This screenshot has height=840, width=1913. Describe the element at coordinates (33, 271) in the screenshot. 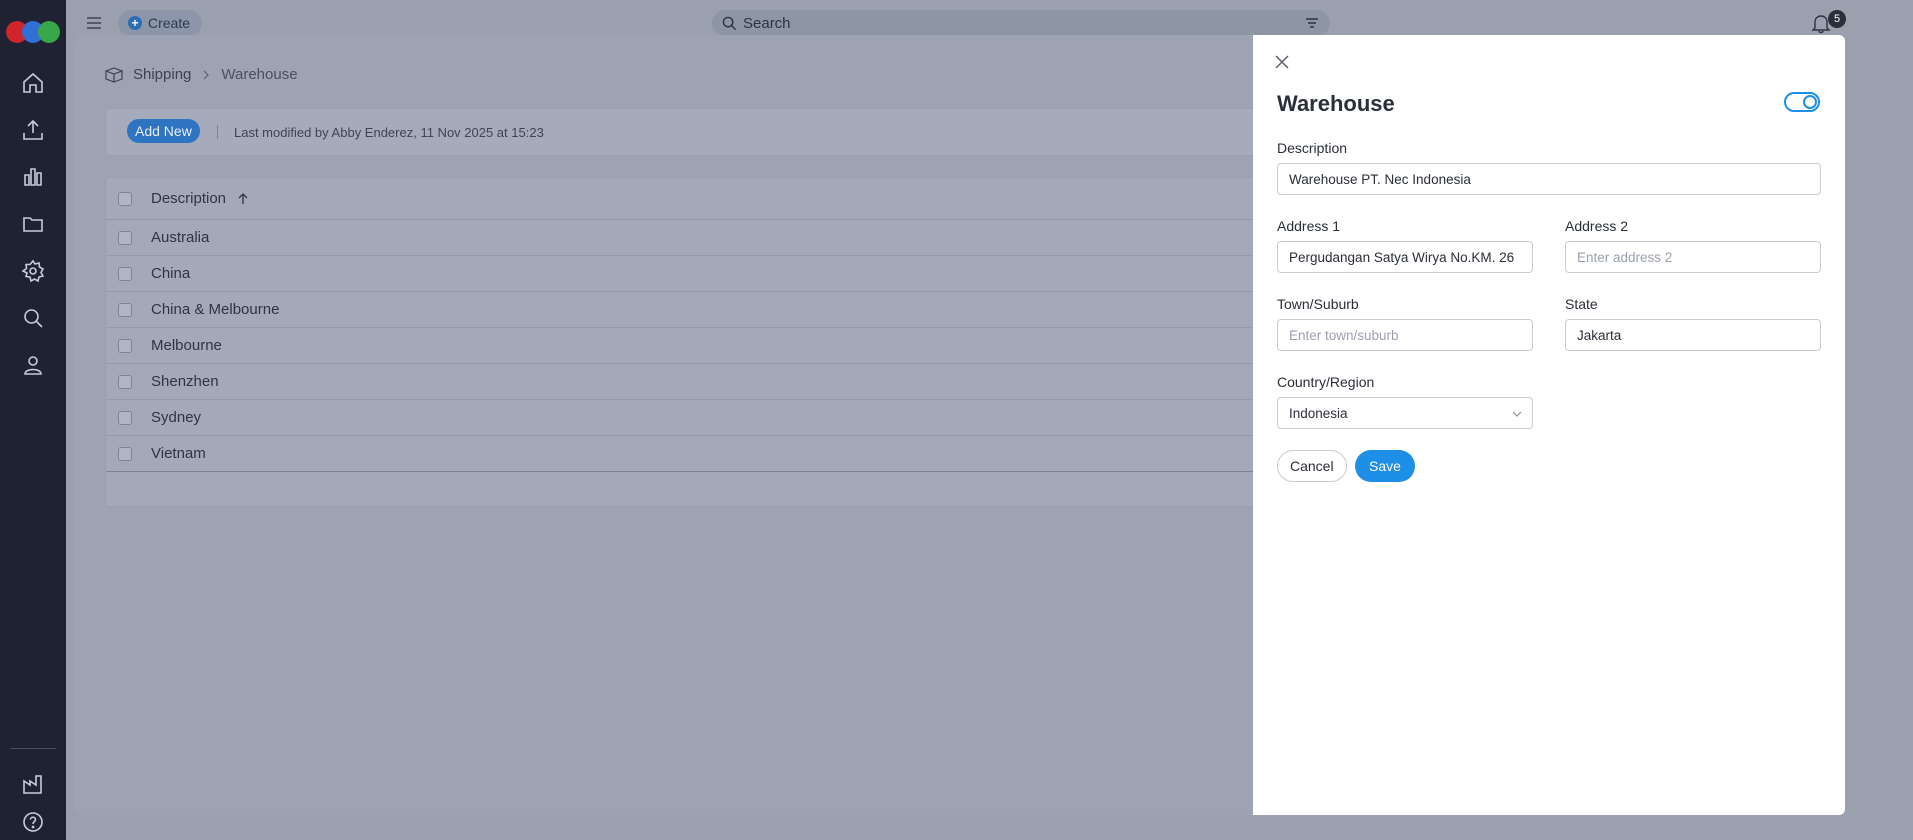

I see `gear-icon` at that location.